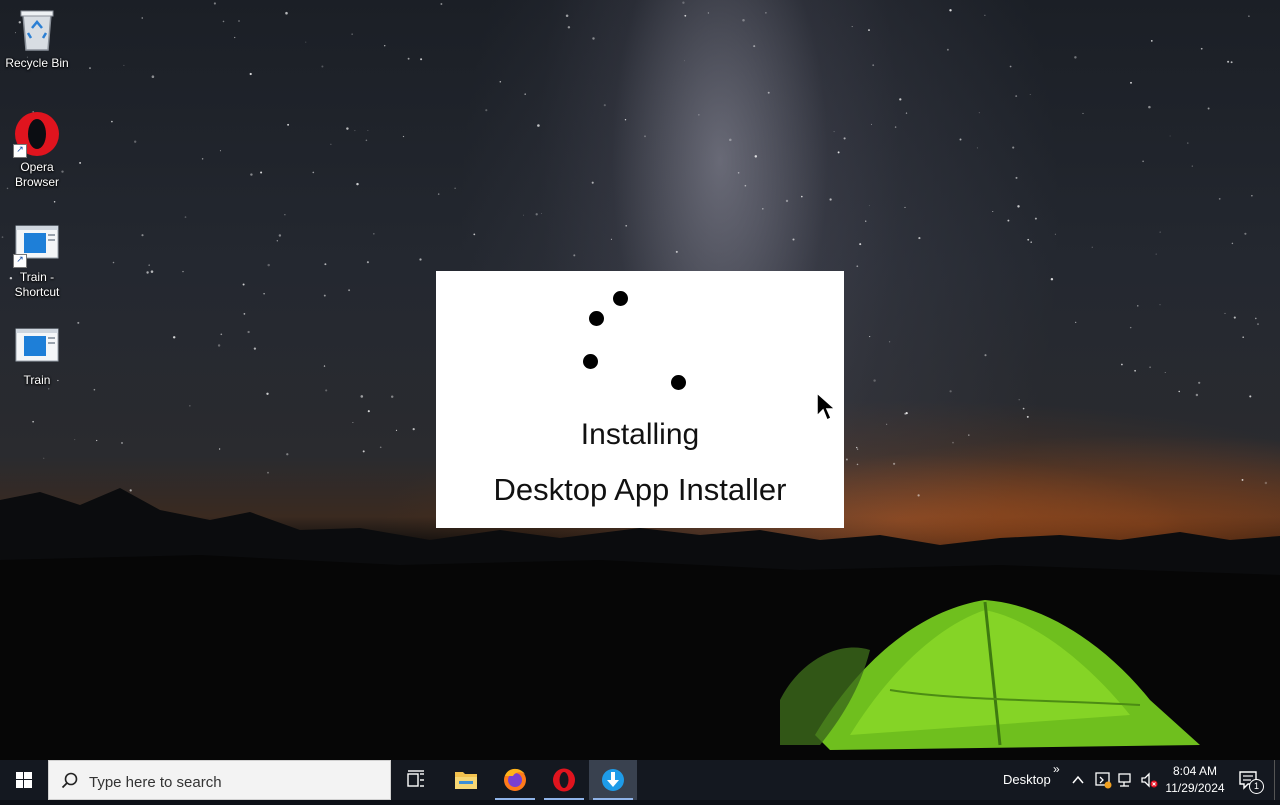 This screenshot has height=805, width=1280. I want to click on firefox-button, so click(515, 780).